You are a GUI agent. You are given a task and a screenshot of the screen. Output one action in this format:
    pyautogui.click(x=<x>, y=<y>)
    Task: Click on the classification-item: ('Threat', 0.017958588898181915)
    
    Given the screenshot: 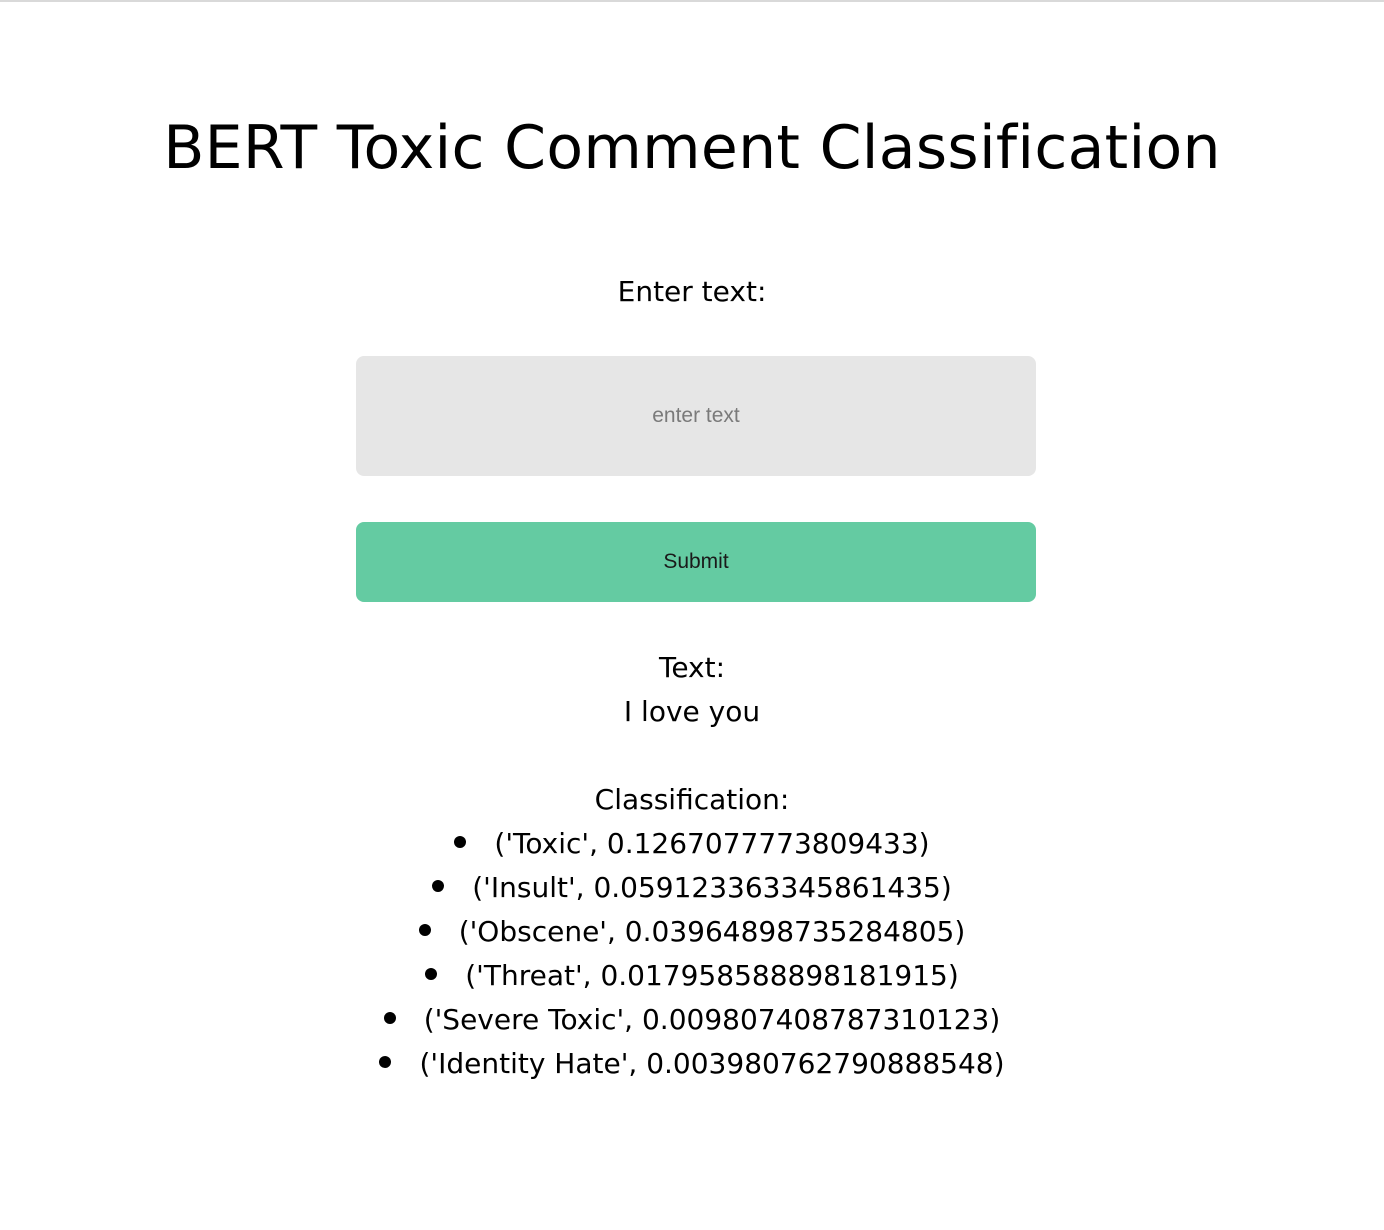 What is the action you would take?
    pyautogui.click(x=692, y=976)
    